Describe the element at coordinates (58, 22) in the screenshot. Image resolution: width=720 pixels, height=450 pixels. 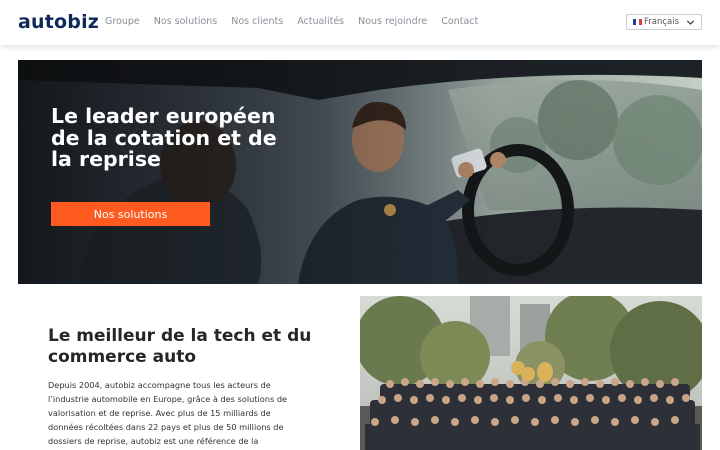
I see `autobiz-logo: autobiz` at that location.